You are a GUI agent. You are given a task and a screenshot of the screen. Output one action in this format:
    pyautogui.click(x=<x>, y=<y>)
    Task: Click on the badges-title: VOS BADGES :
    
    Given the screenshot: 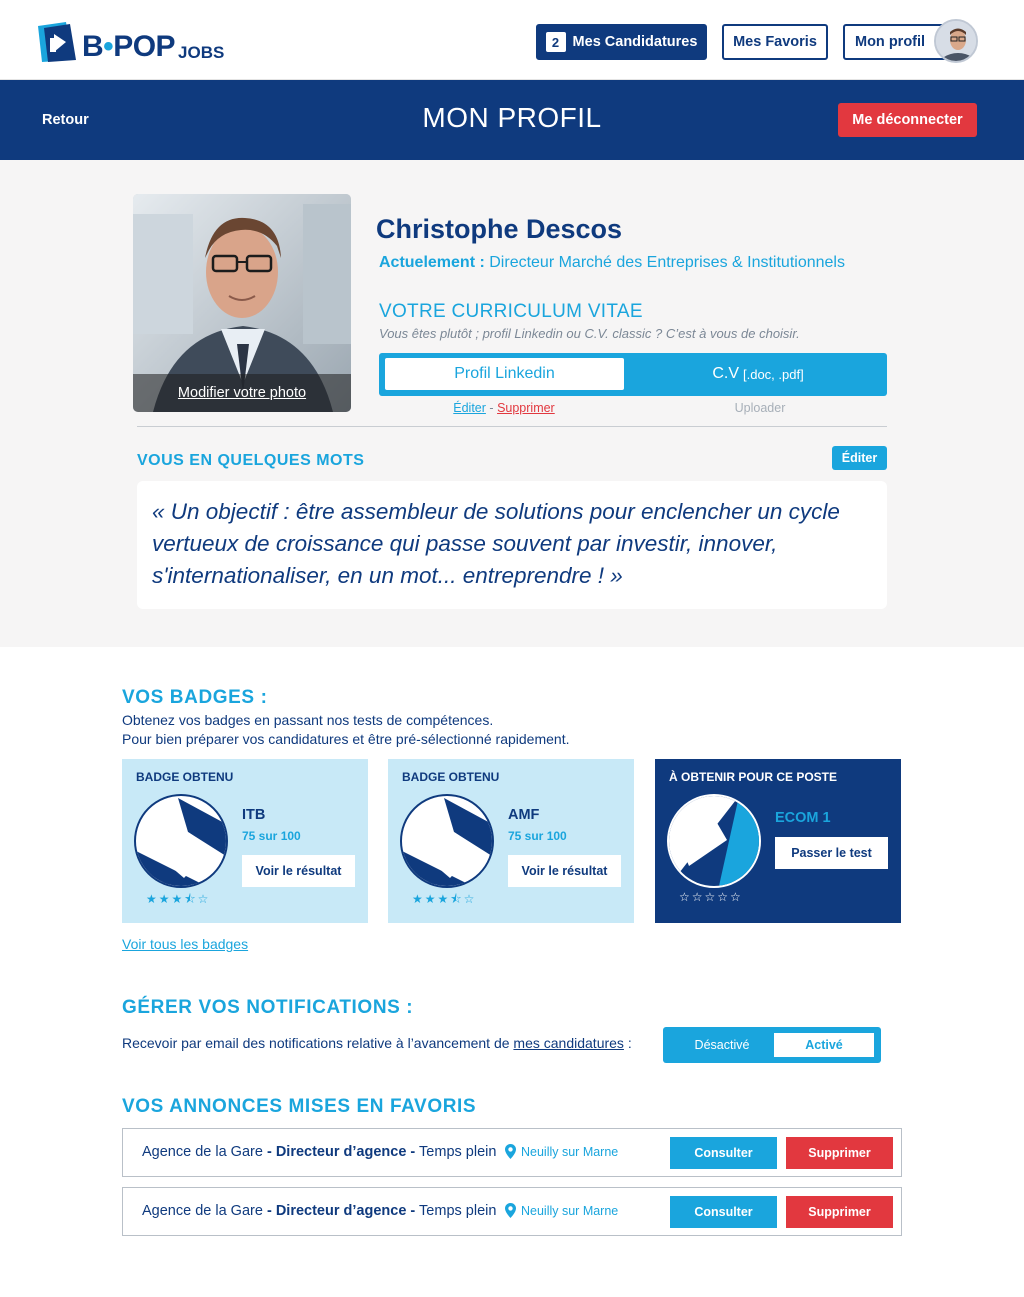 What is the action you would take?
    pyautogui.click(x=195, y=697)
    